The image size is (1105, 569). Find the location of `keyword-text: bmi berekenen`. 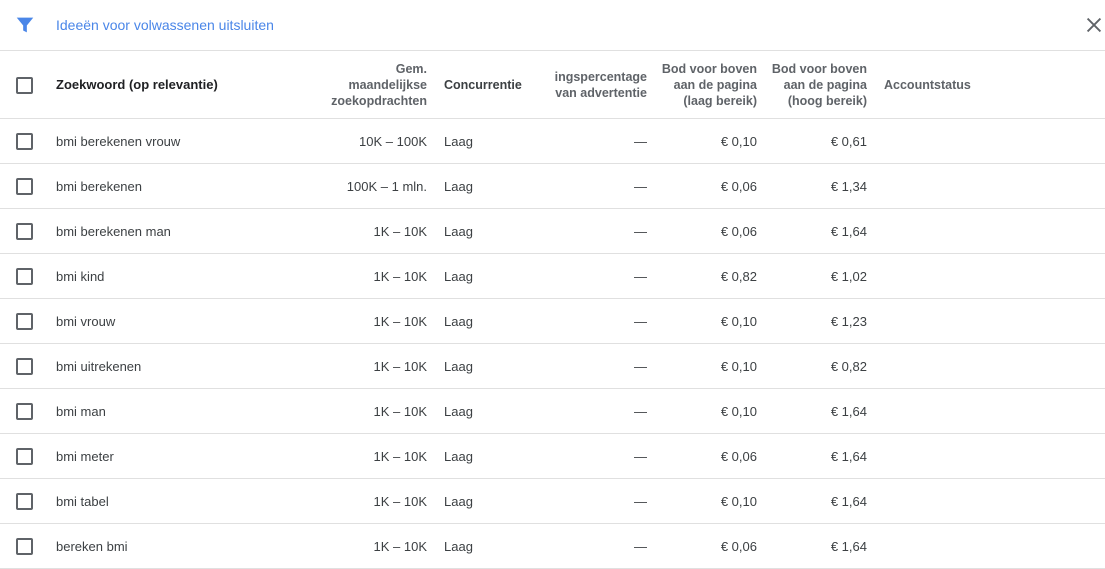

keyword-text: bmi berekenen is located at coordinates (99, 186).